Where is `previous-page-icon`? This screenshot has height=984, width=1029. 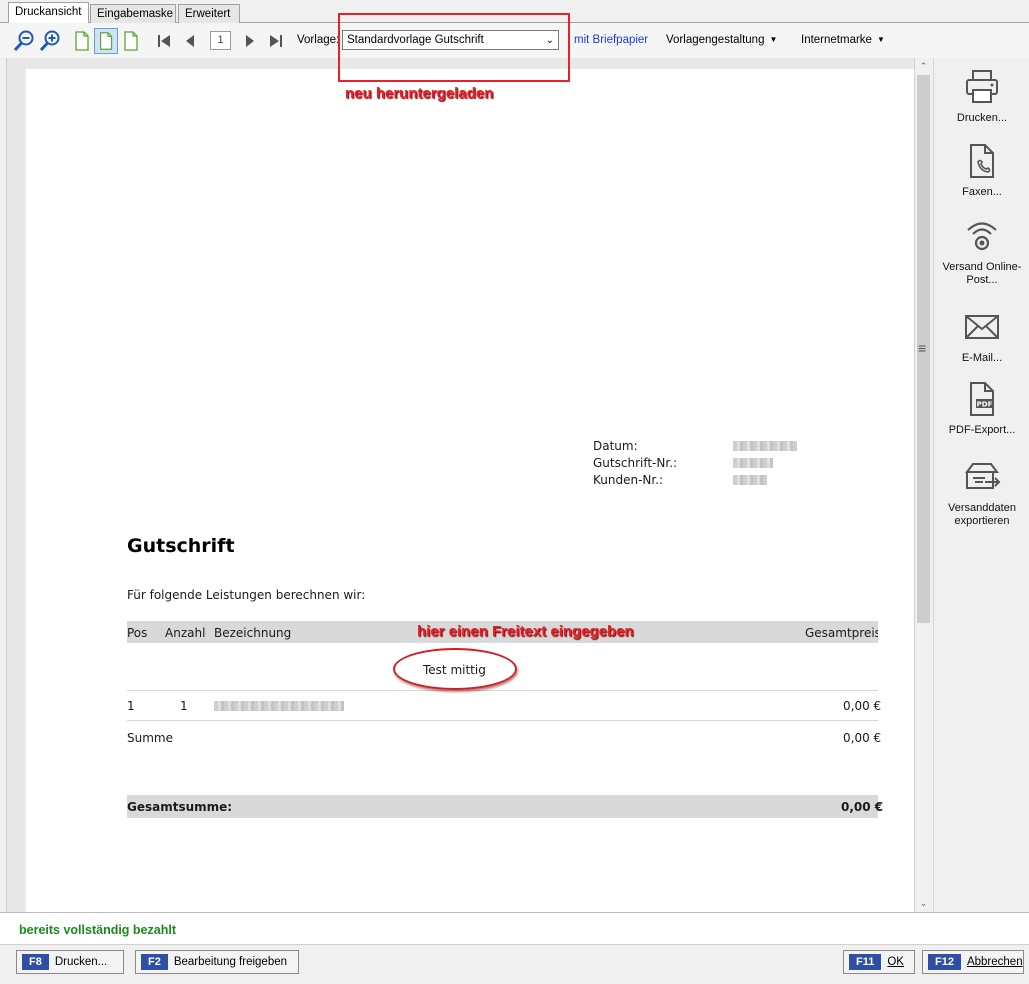 previous-page-icon is located at coordinates (190, 41).